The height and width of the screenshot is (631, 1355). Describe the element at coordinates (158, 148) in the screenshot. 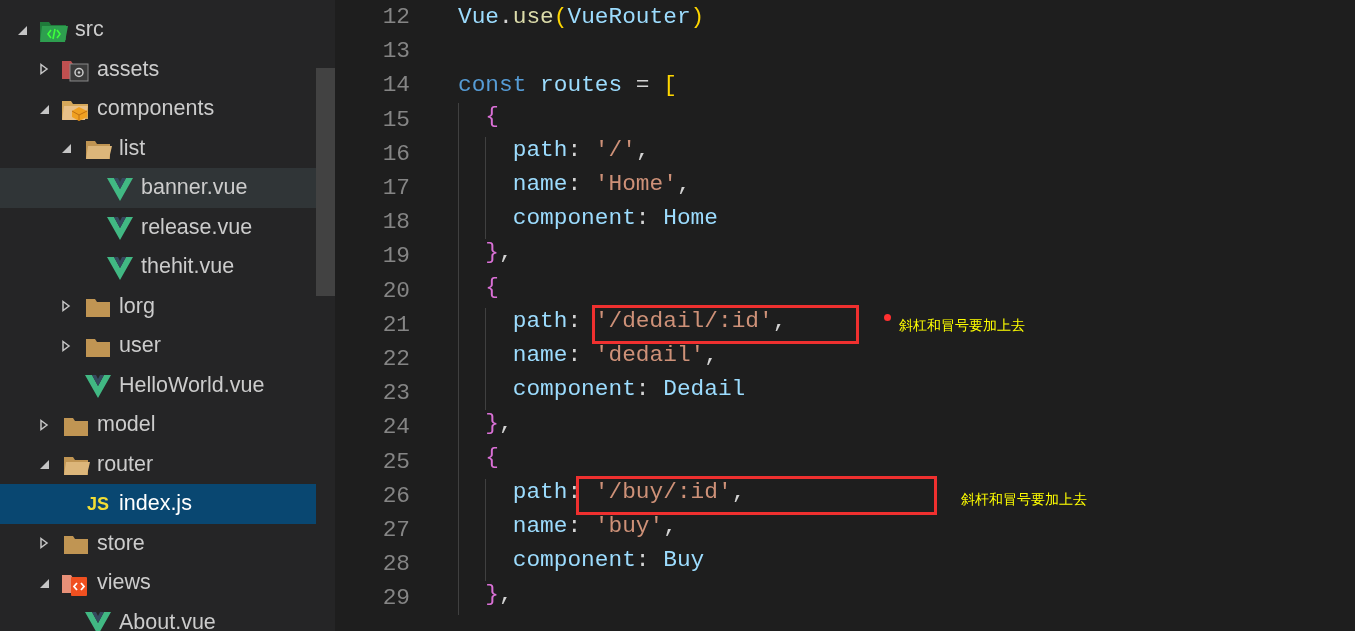

I see `tree-item: list` at that location.